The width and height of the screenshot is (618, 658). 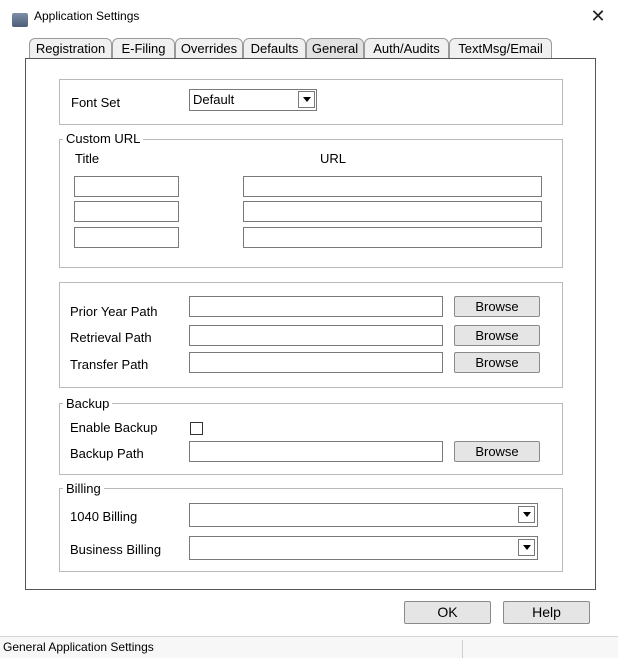 I want to click on tab-e-filing: E-Filing, so click(x=143, y=48).